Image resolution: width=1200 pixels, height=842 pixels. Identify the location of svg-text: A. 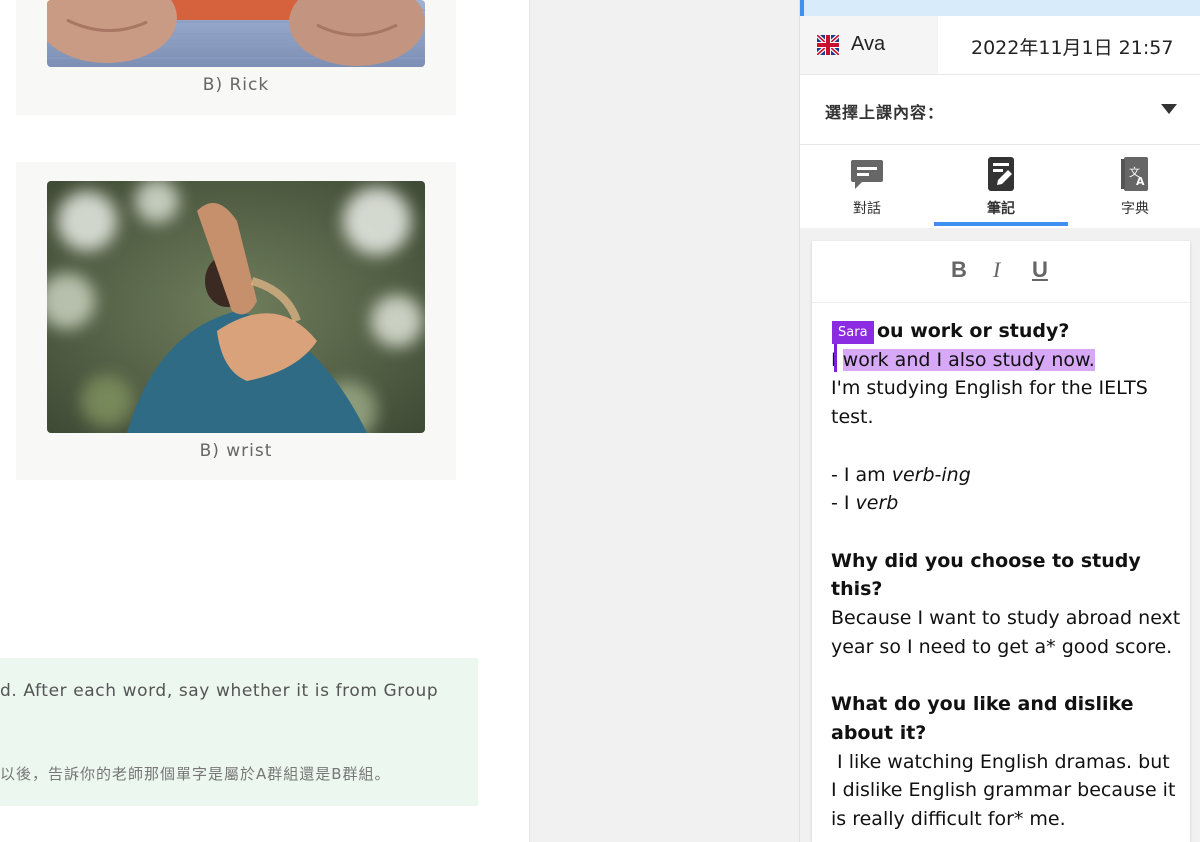
(1140, 181).